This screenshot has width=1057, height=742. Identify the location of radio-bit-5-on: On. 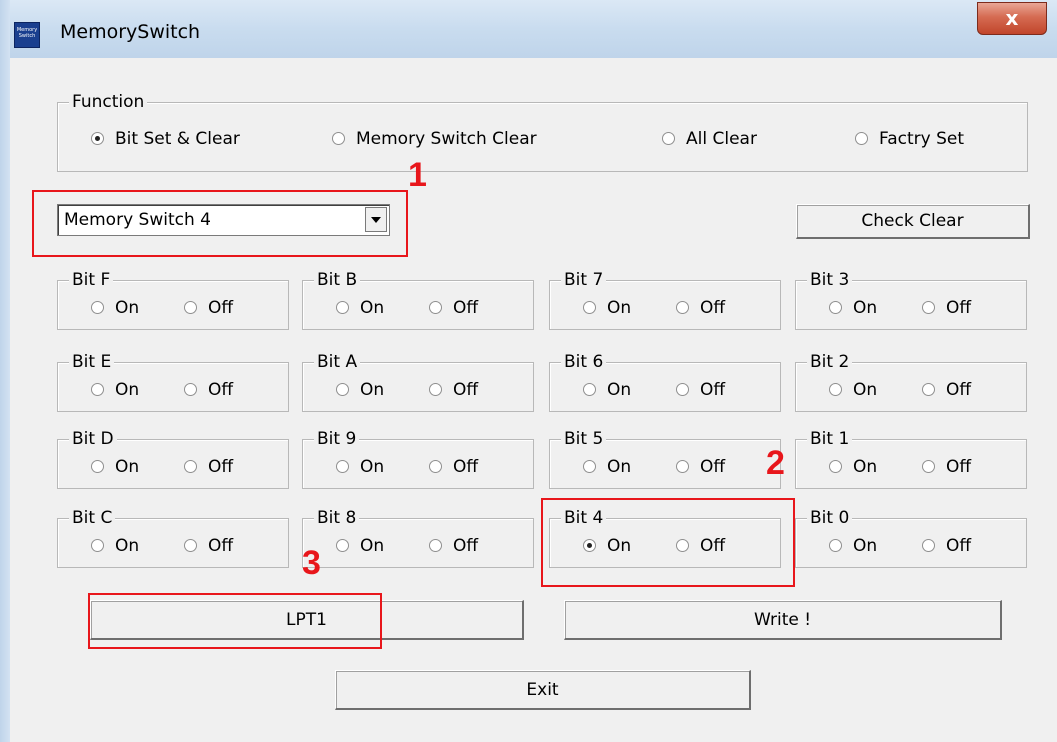
(607, 467).